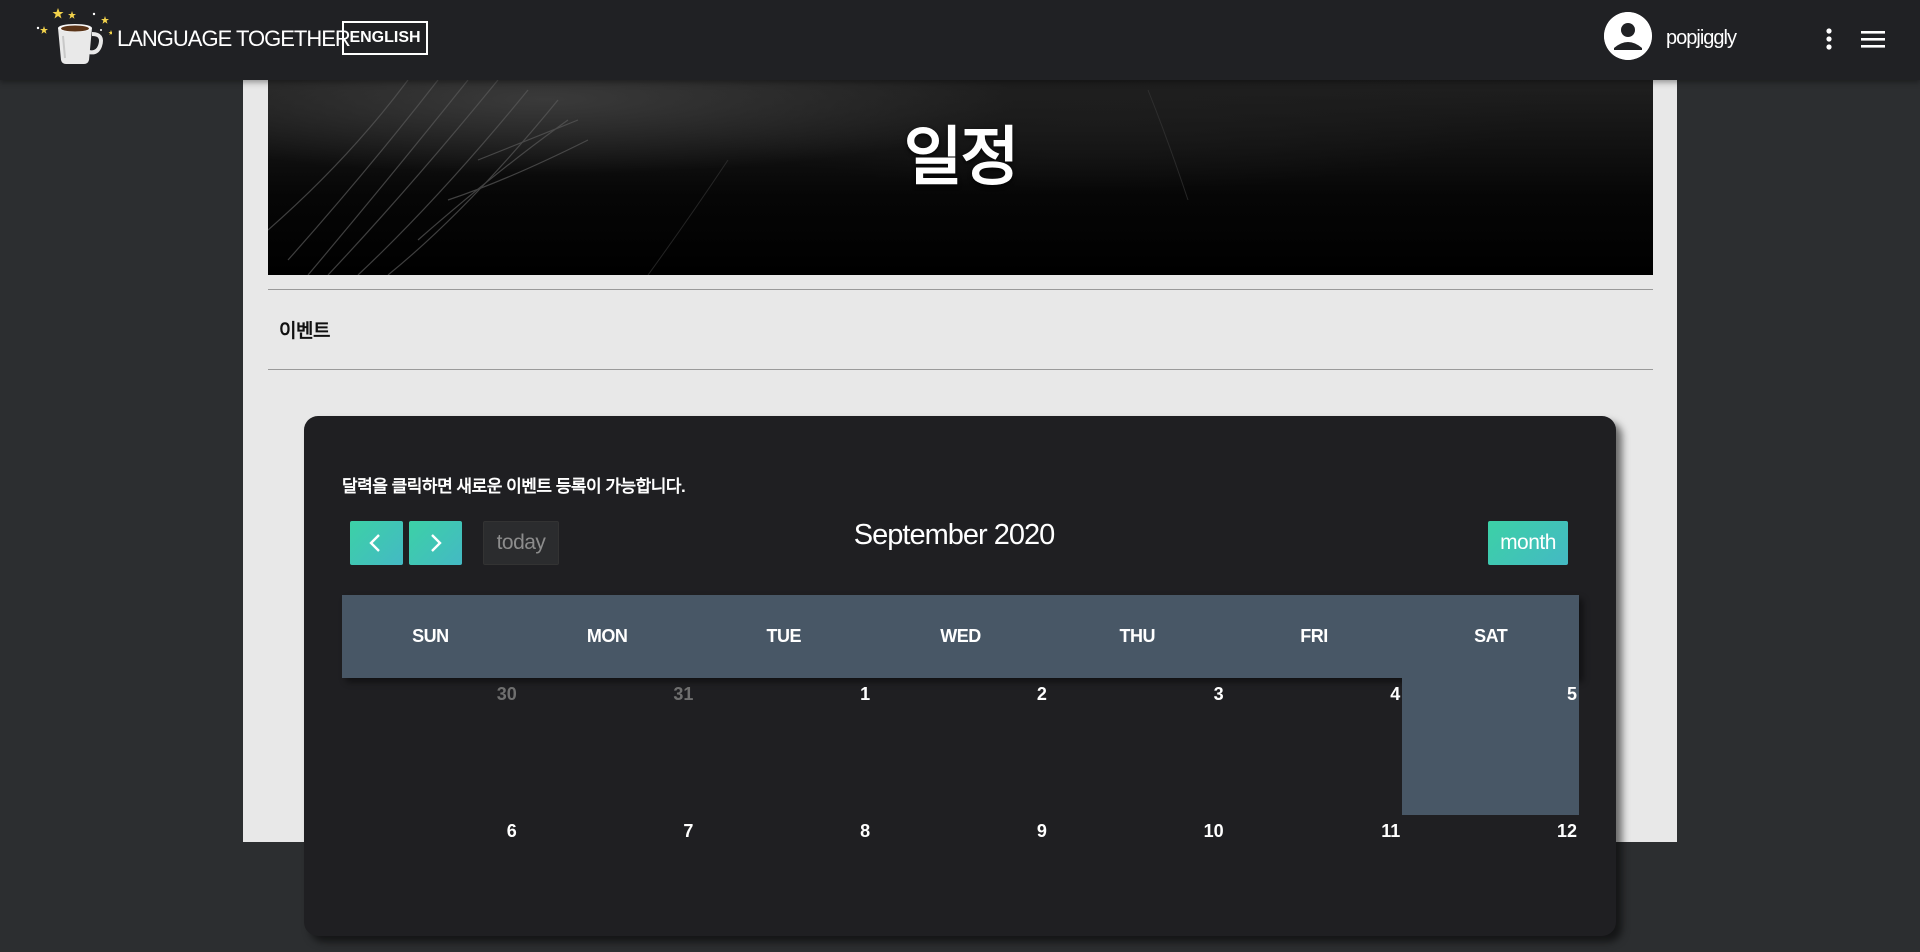 Image resolution: width=1920 pixels, height=952 pixels. Describe the element at coordinates (1314, 746) in the screenshot. I see `calendar-day-cell: 4` at that location.